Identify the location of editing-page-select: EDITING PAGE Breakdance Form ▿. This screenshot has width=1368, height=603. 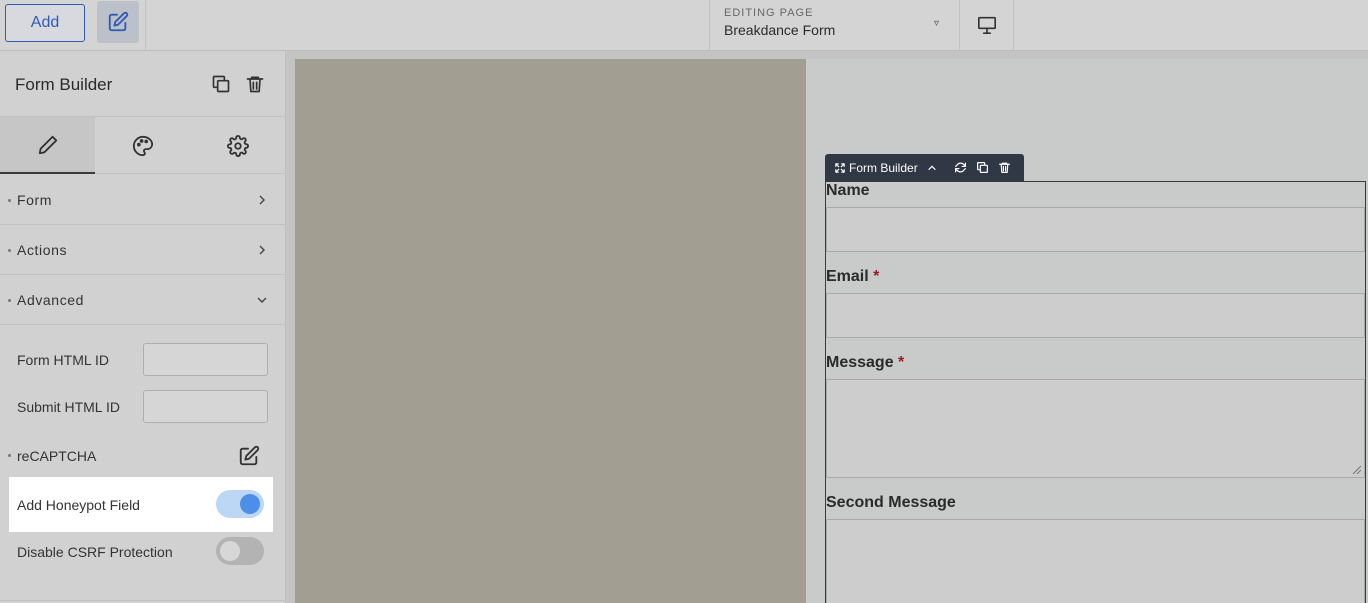
(835, 25).